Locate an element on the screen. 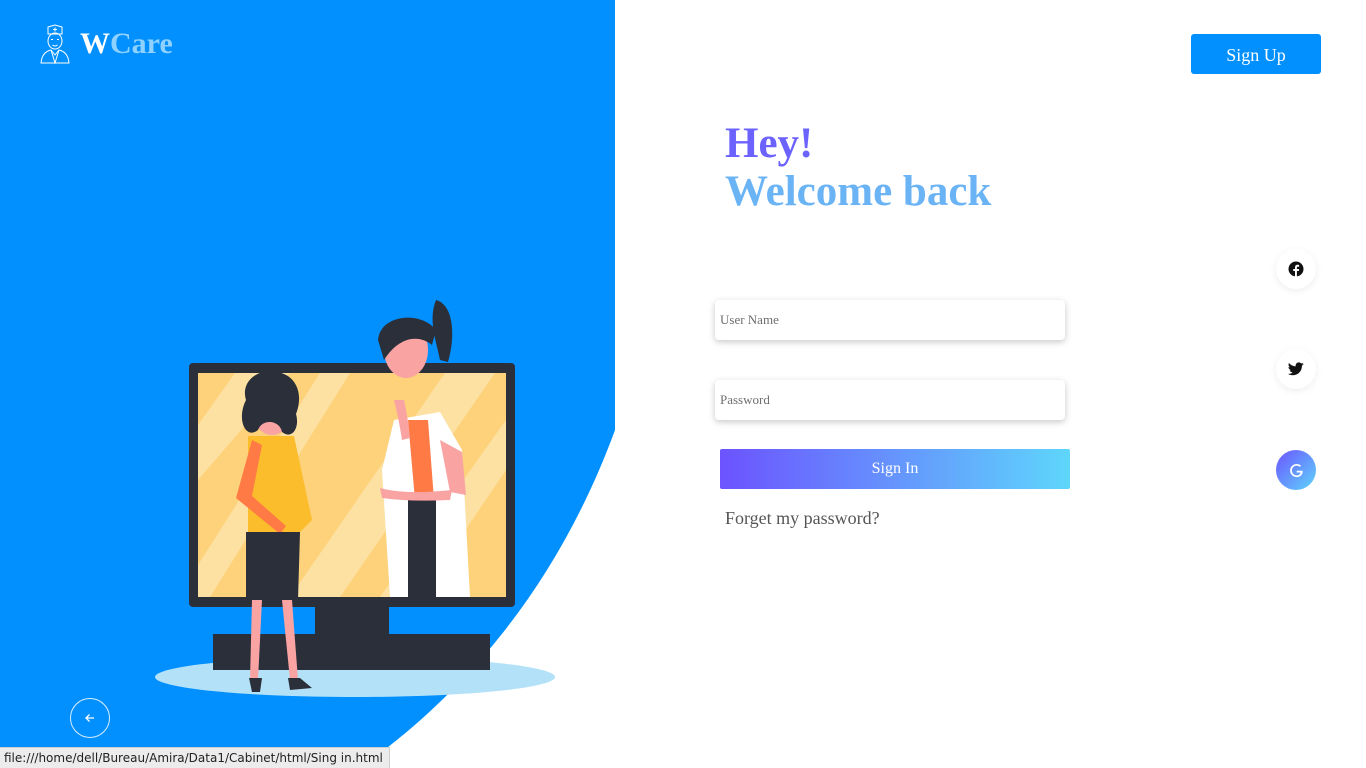 The image size is (1366, 768). arrow-left-icon is located at coordinates (89, 718).